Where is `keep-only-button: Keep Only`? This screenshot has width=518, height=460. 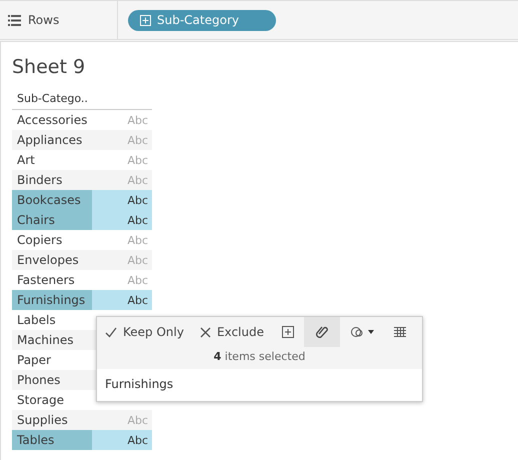
keep-only-button: Keep Only is located at coordinates (144, 332).